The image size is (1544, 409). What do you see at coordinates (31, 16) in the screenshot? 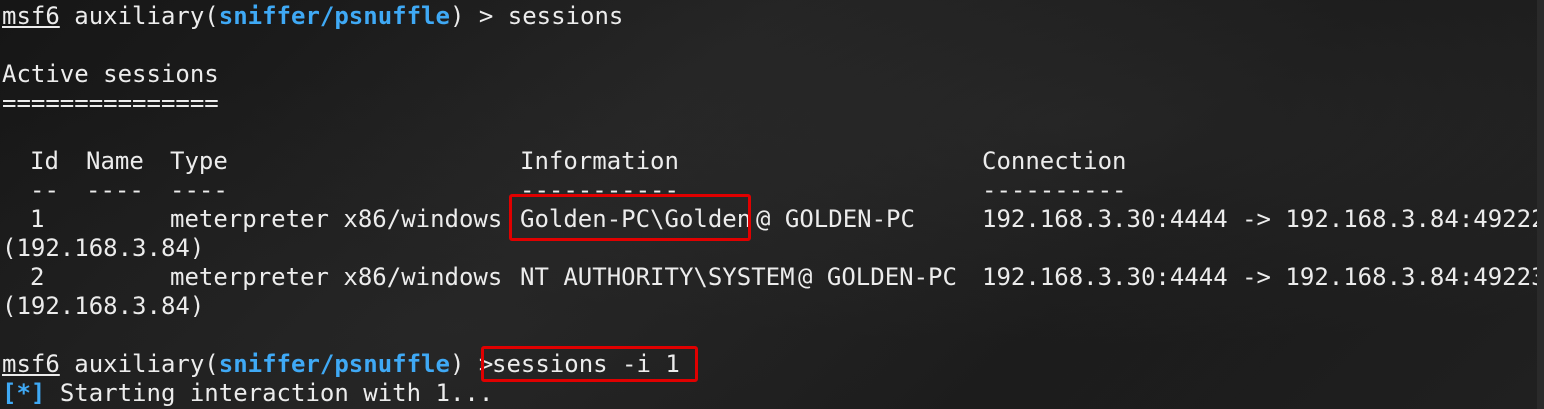
I see `msf-prompt: msf6` at bounding box center [31, 16].